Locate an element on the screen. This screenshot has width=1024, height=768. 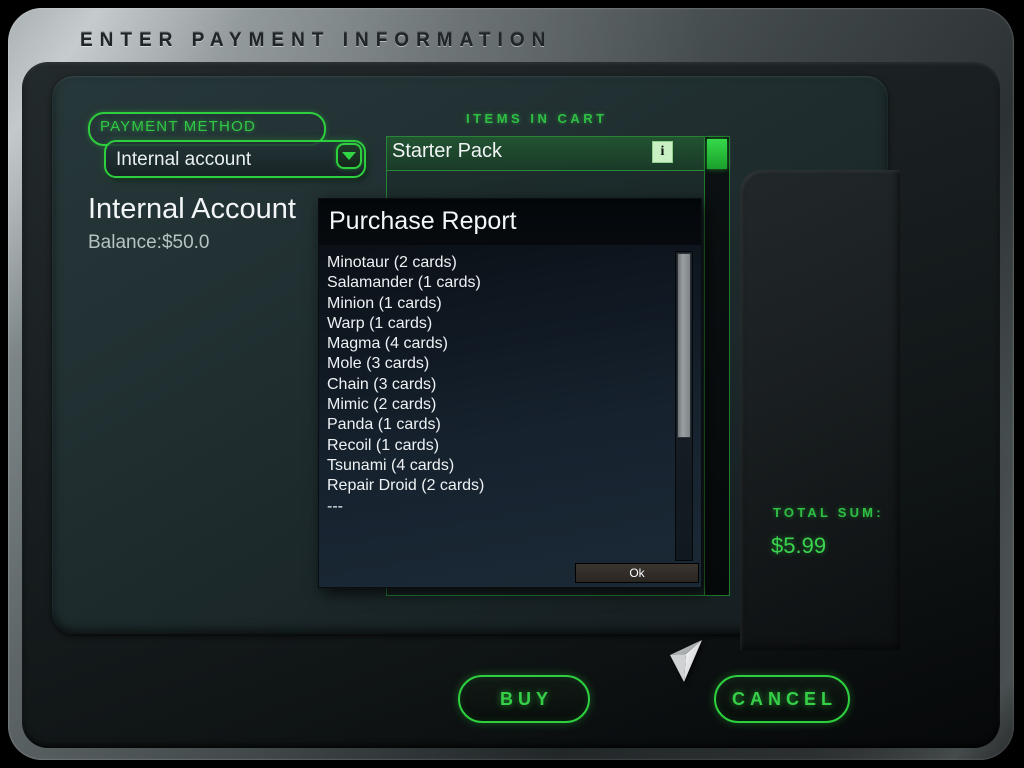
purchase-report-line: Recoil (1 cards) is located at coordinates (383, 445).